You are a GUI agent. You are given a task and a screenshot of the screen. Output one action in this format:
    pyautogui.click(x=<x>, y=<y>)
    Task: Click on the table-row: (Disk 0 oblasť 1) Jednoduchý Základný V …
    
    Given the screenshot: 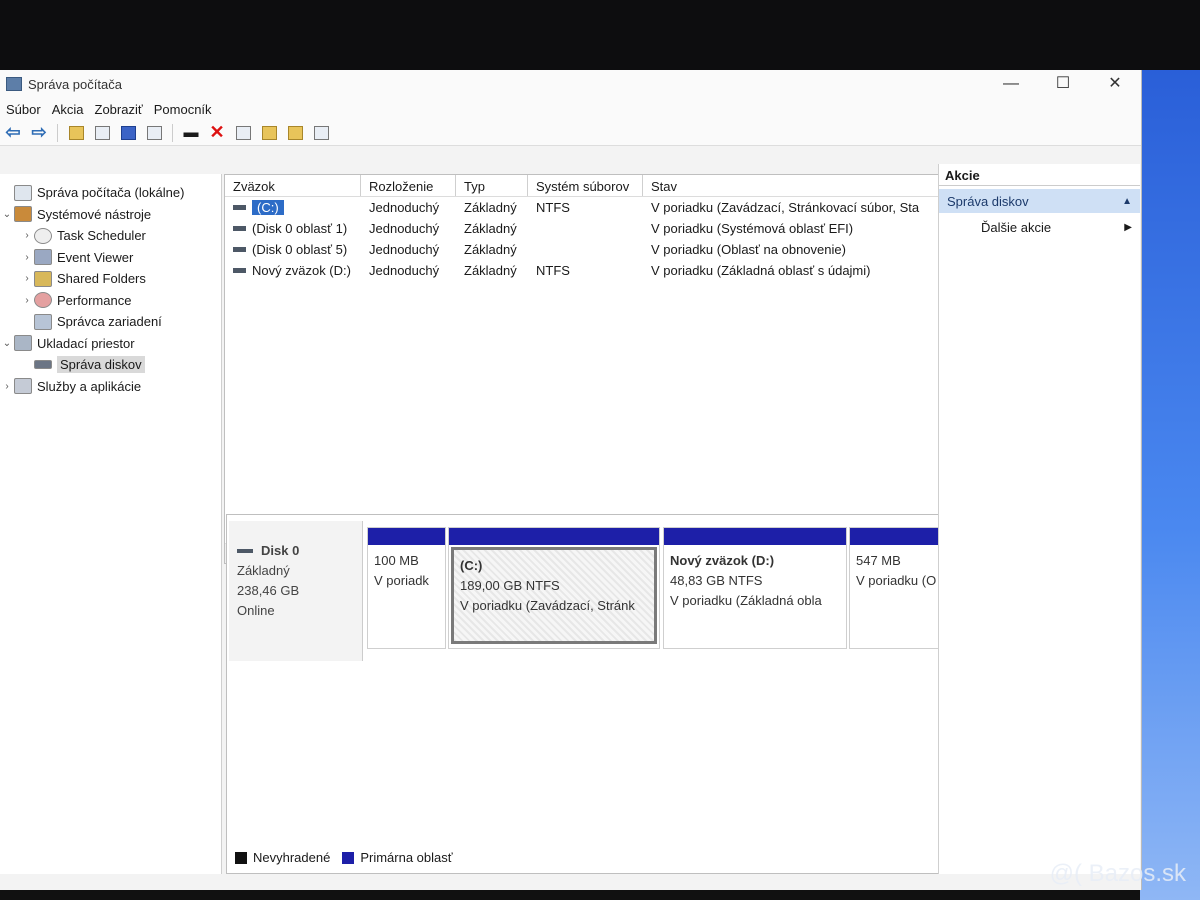 What is the action you would take?
    pyautogui.click(x=588, y=228)
    